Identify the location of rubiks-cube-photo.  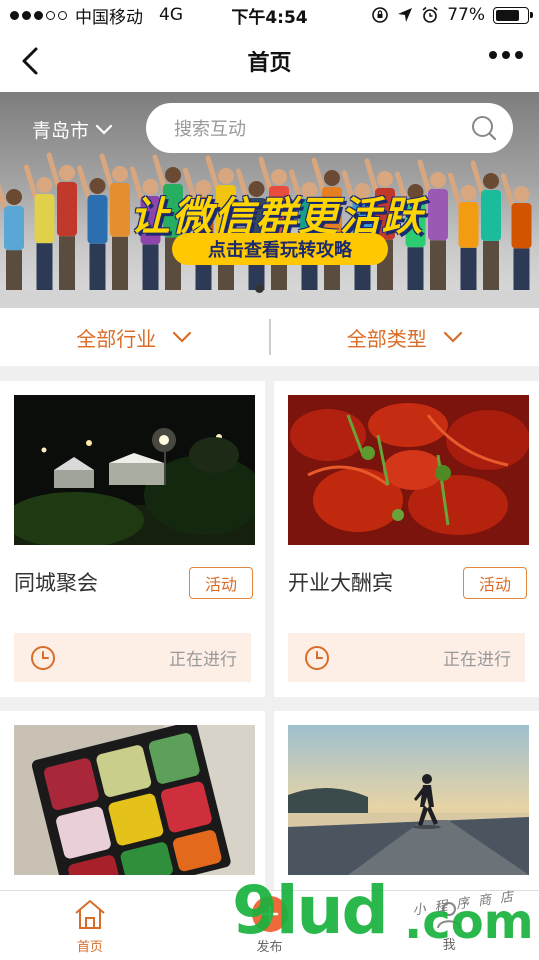
(134, 800).